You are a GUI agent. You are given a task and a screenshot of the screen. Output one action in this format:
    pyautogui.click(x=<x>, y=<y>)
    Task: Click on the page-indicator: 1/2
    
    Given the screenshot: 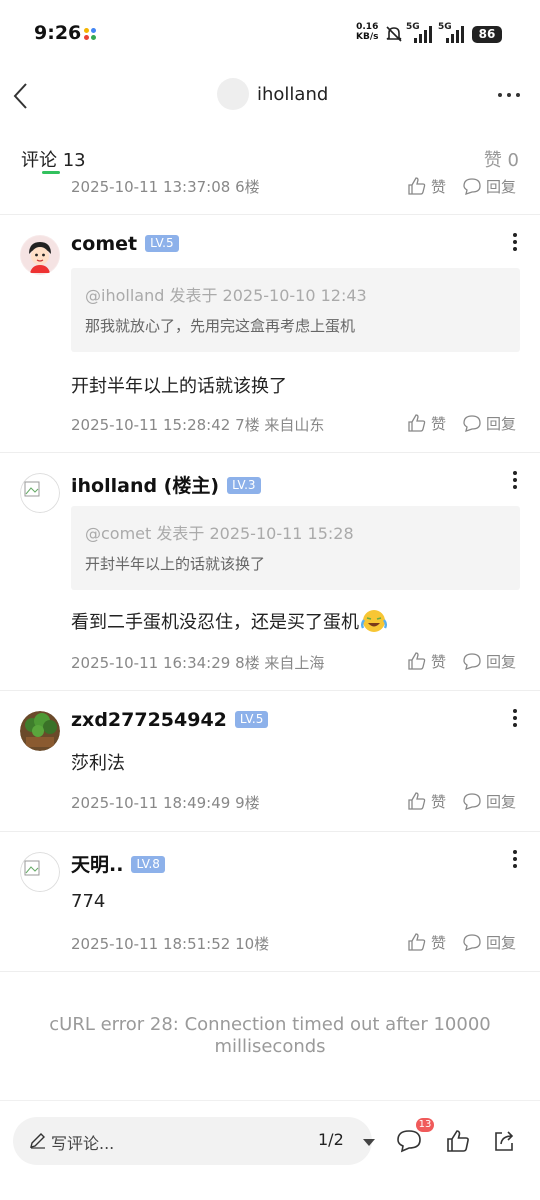 What is the action you would take?
    pyautogui.click(x=331, y=1139)
    